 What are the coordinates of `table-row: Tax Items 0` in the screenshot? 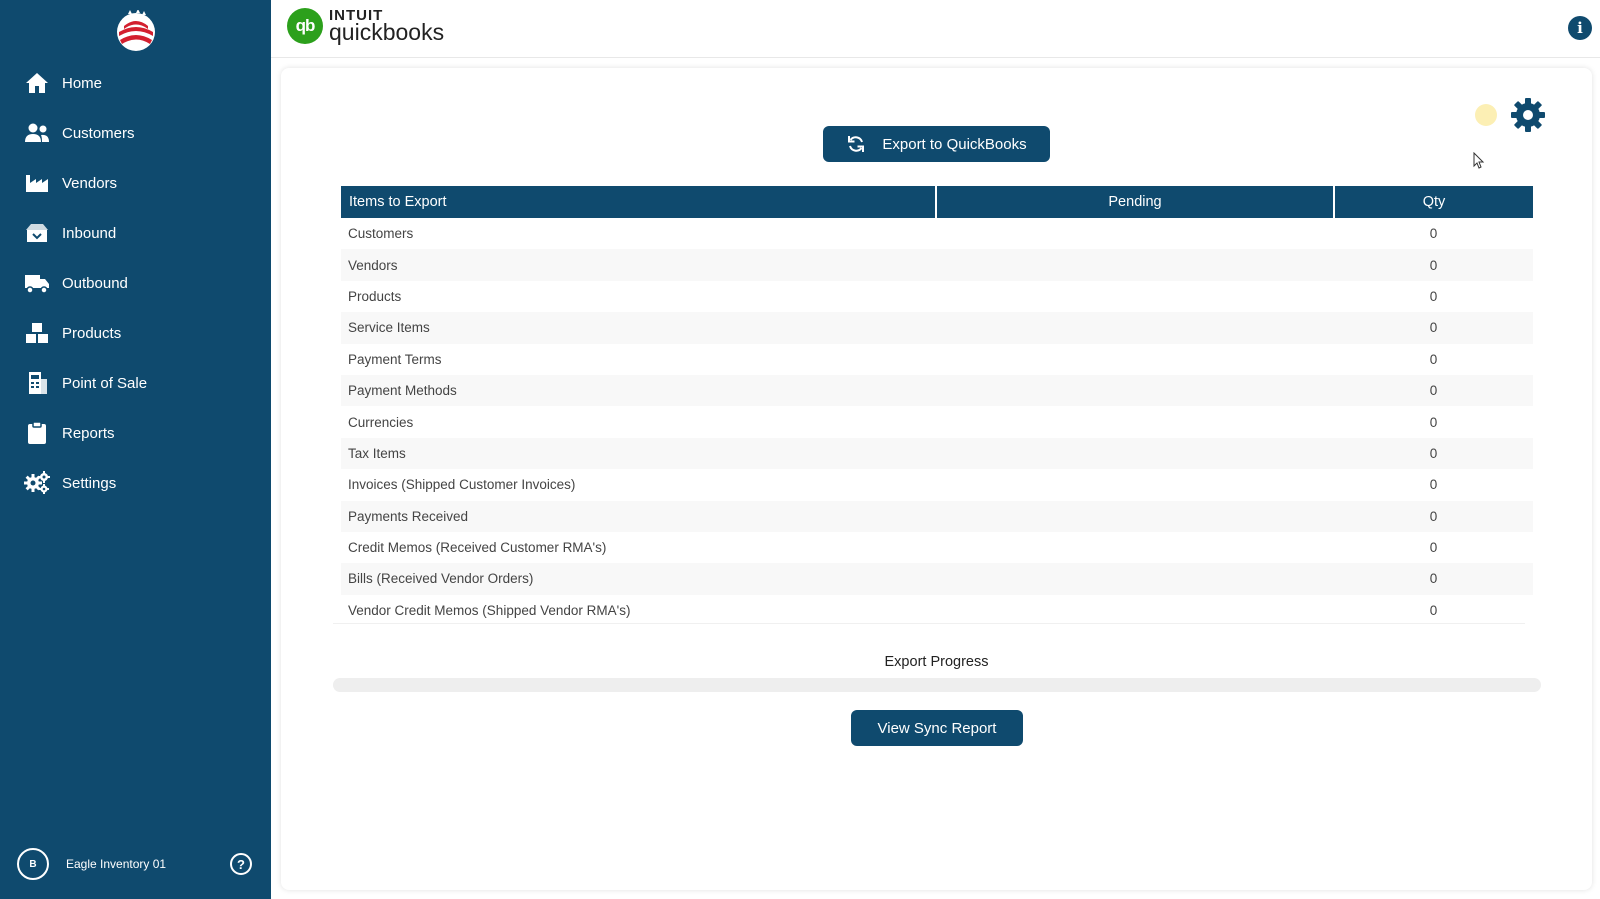 It's located at (937, 453).